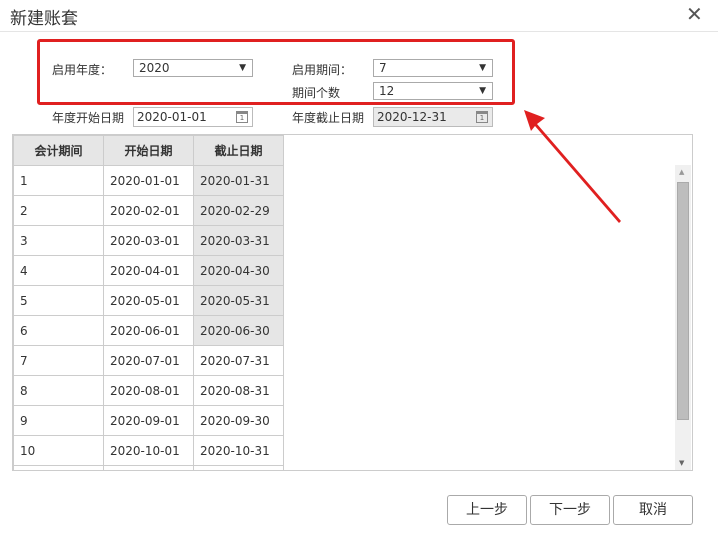  Describe the element at coordinates (570, 510) in the screenshot. I see `next-step-button: 下一步` at that location.